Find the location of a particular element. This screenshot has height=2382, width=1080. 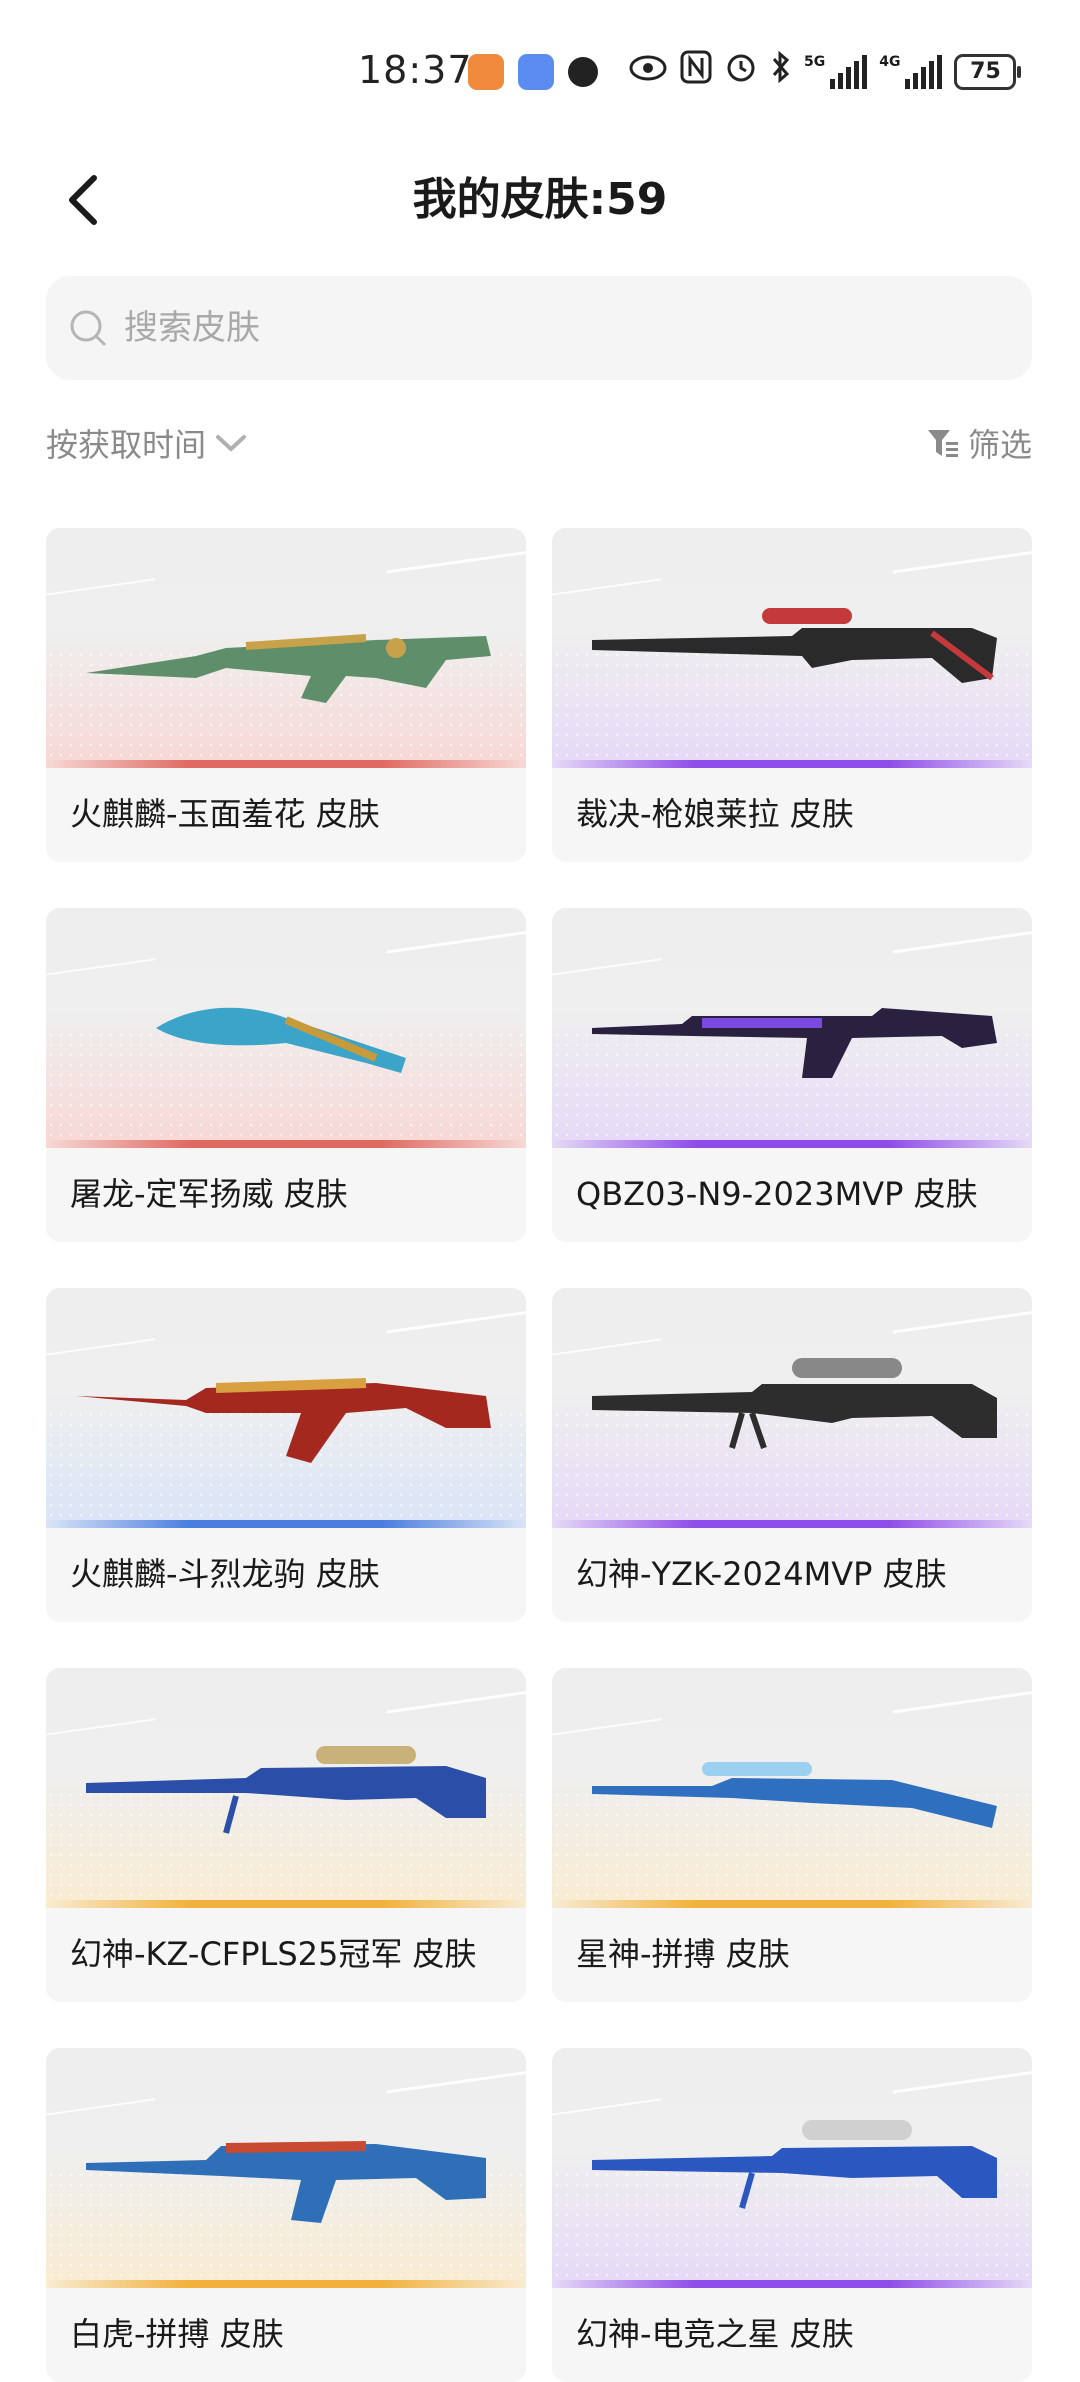

header: 我的皮肤:59 is located at coordinates (540, 200).